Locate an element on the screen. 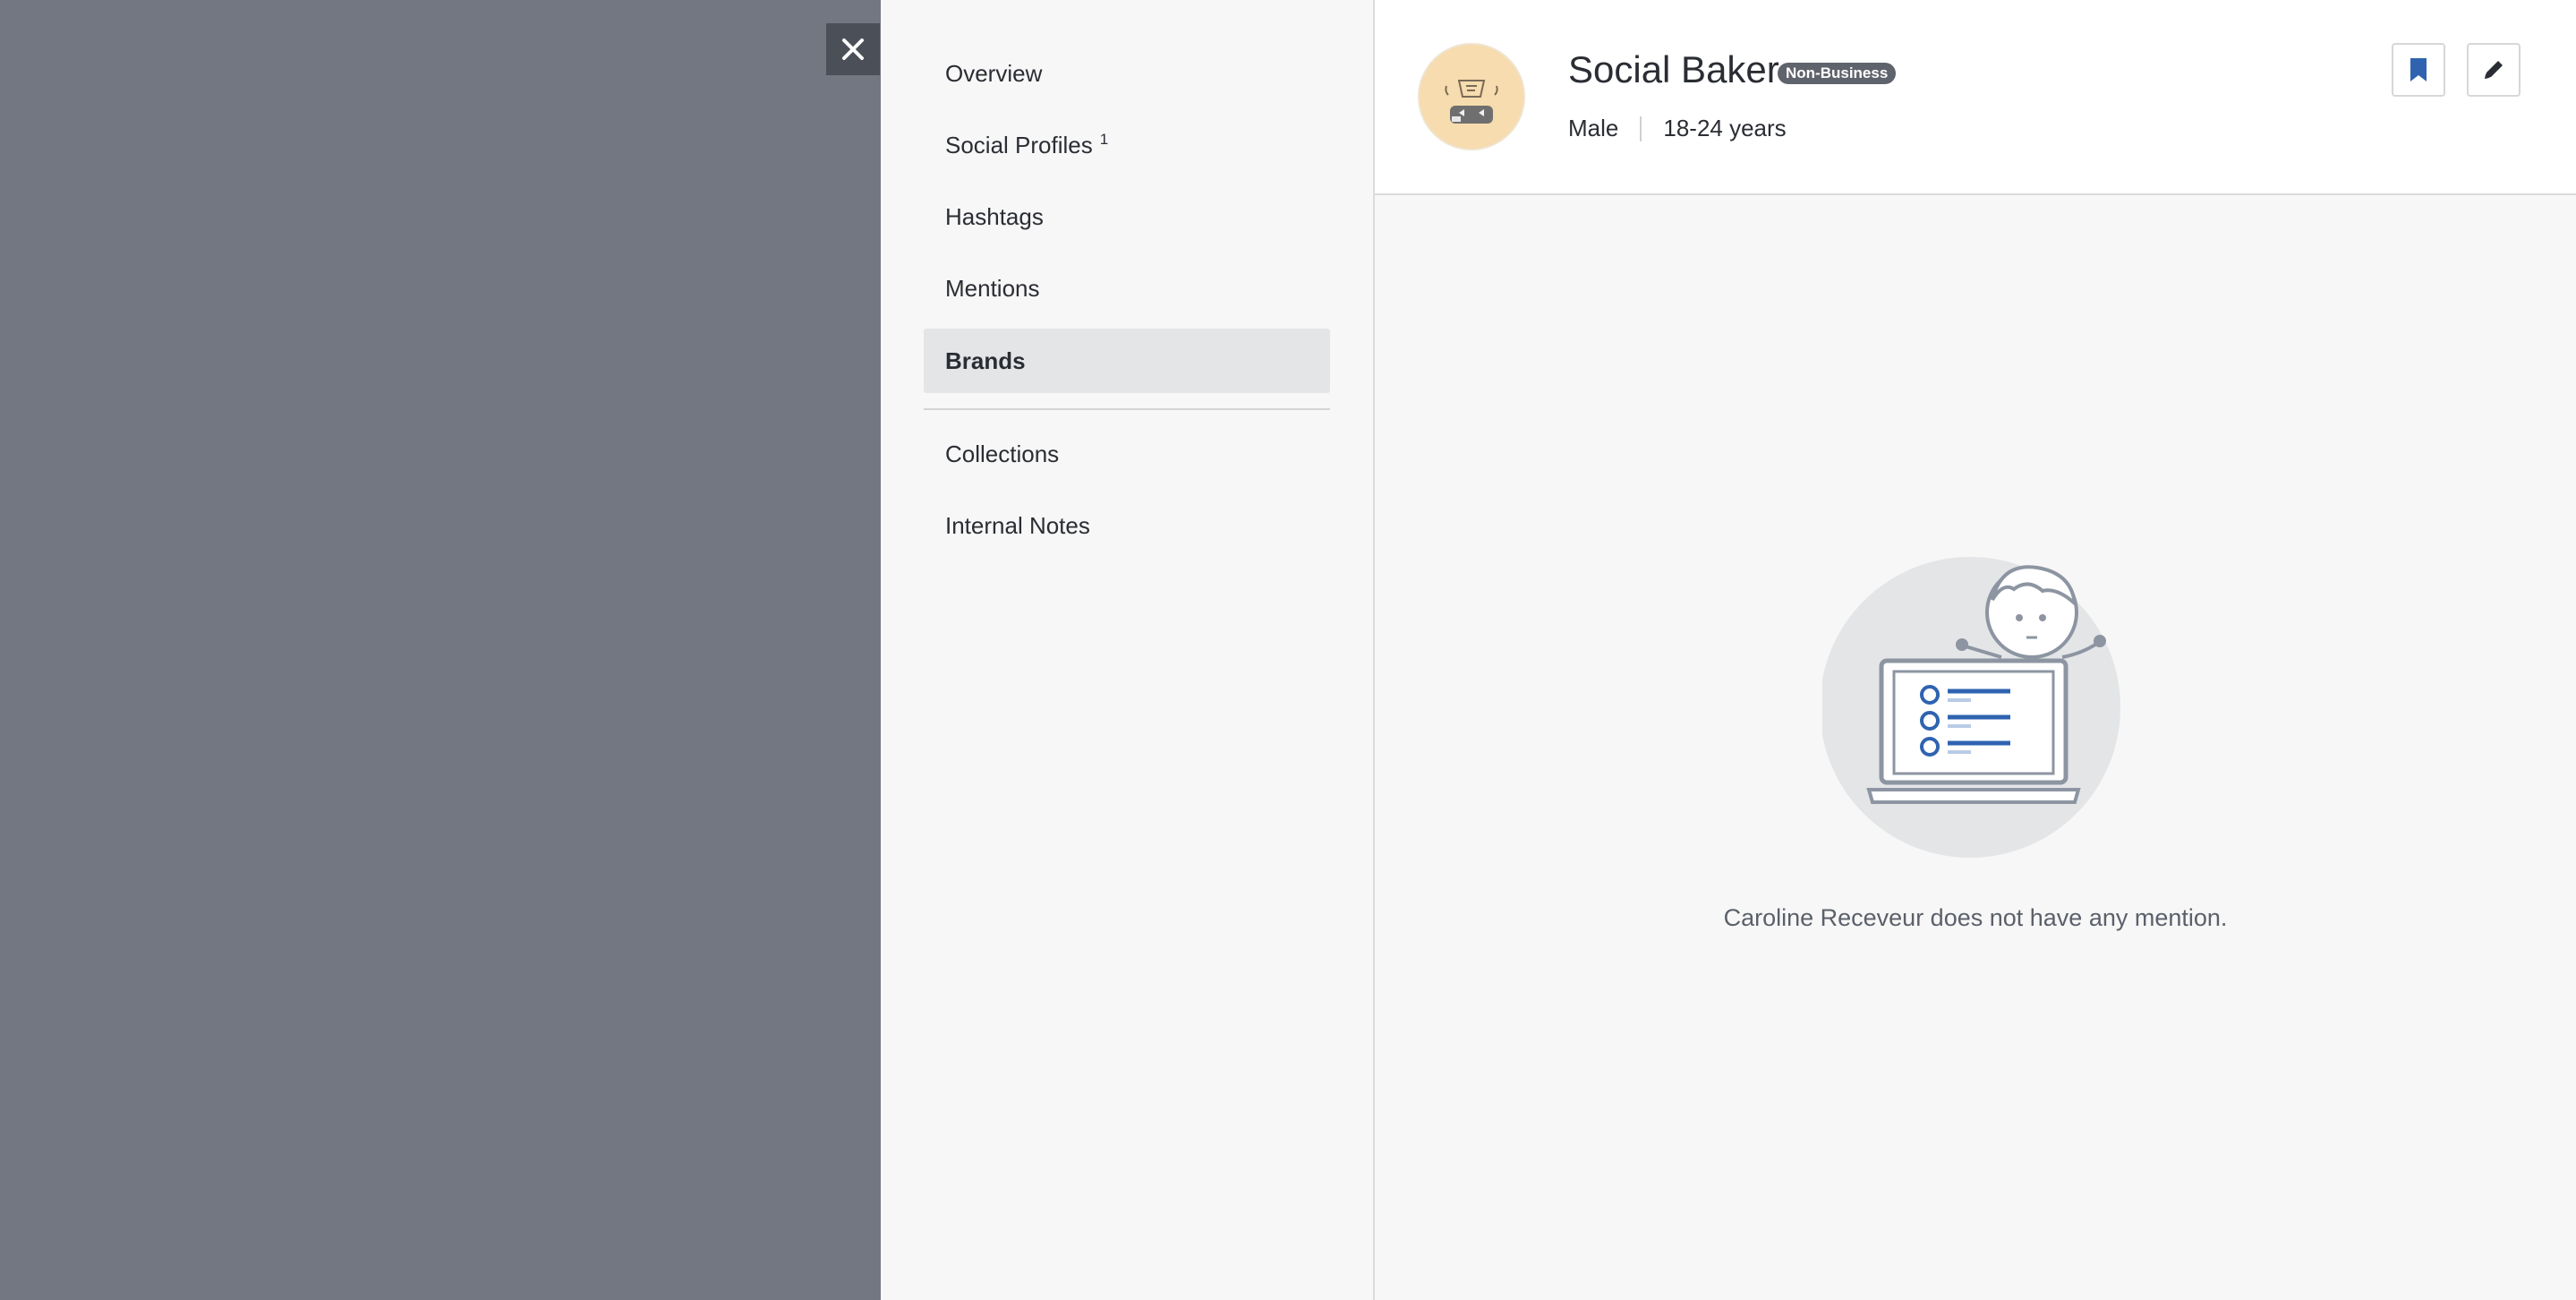 The image size is (2576, 1300). nav-item-label: Collections is located at coordinates (1002, 454).